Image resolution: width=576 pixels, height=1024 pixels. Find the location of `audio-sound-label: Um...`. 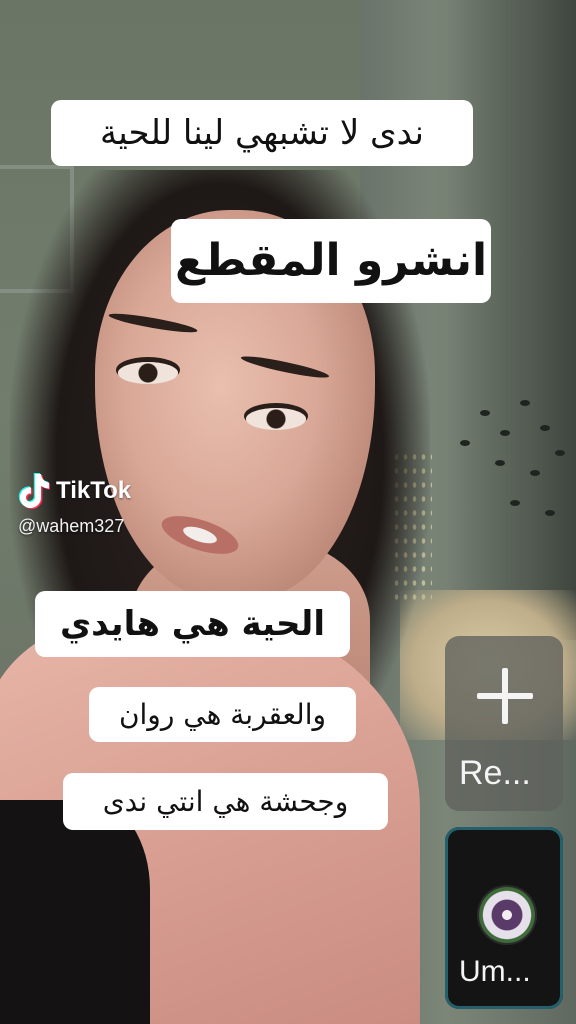

audio-sound-label: Um... is located at coordinates (495, 971).